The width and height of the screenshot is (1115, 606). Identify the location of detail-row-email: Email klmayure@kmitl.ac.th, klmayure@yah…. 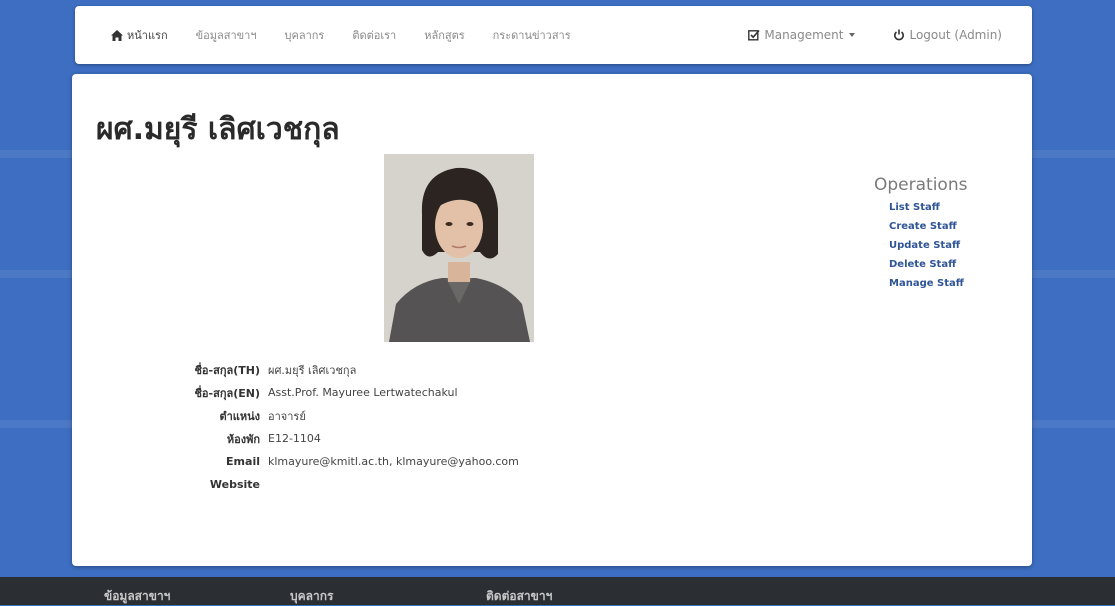
(422, 461).